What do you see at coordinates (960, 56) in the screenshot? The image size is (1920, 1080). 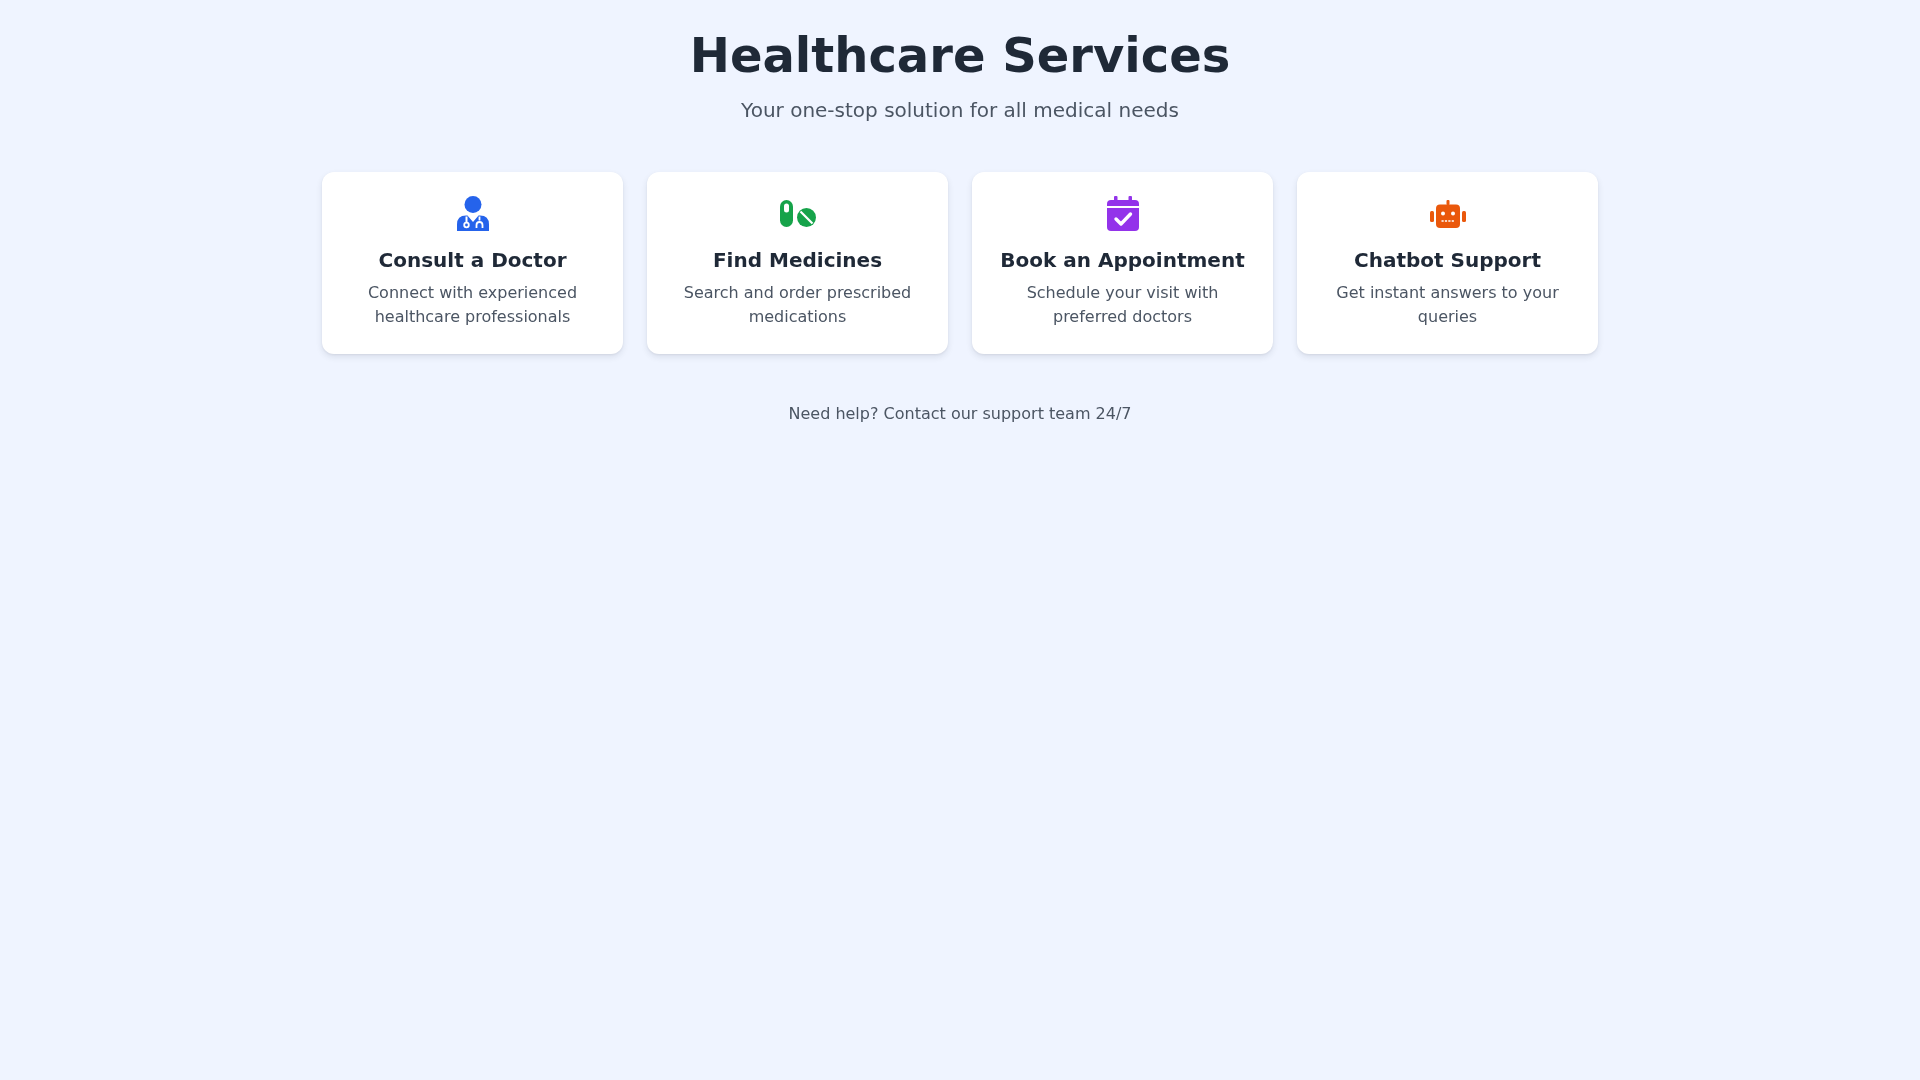 I see `page-title: Healthcare Services` at bounding box center [960, 56].